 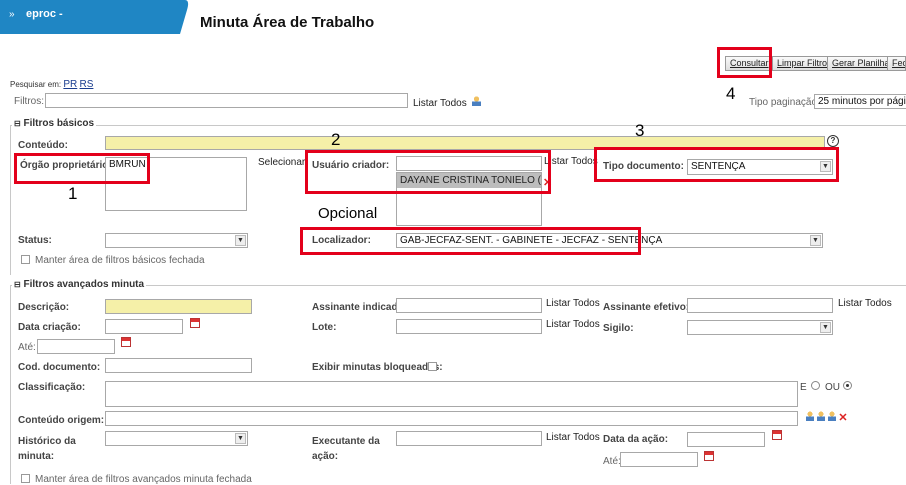 What do you see at coordinates (70, 84) in the screenshot?
I see `pesquisar-pr-link: PR` at bounding box center [70, 84].